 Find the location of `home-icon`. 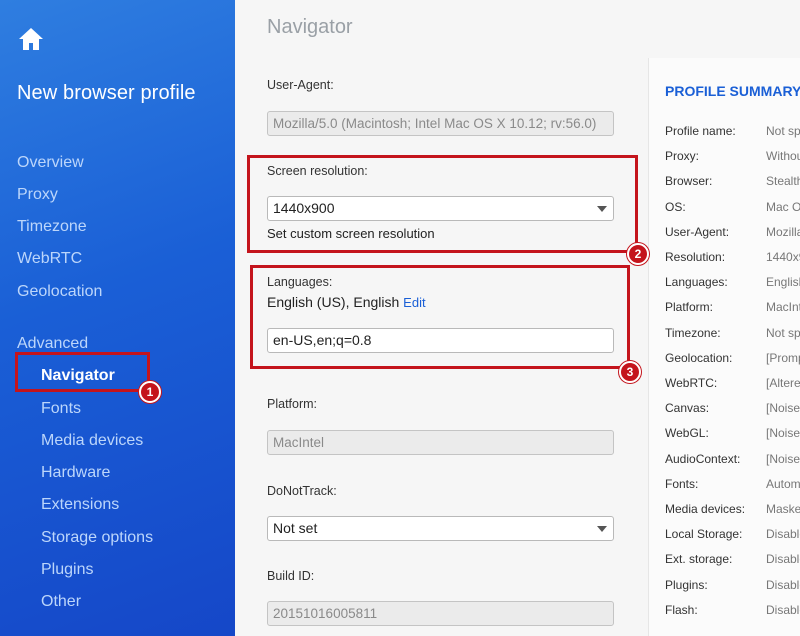

home-icon is located at coordinates (31, 39).